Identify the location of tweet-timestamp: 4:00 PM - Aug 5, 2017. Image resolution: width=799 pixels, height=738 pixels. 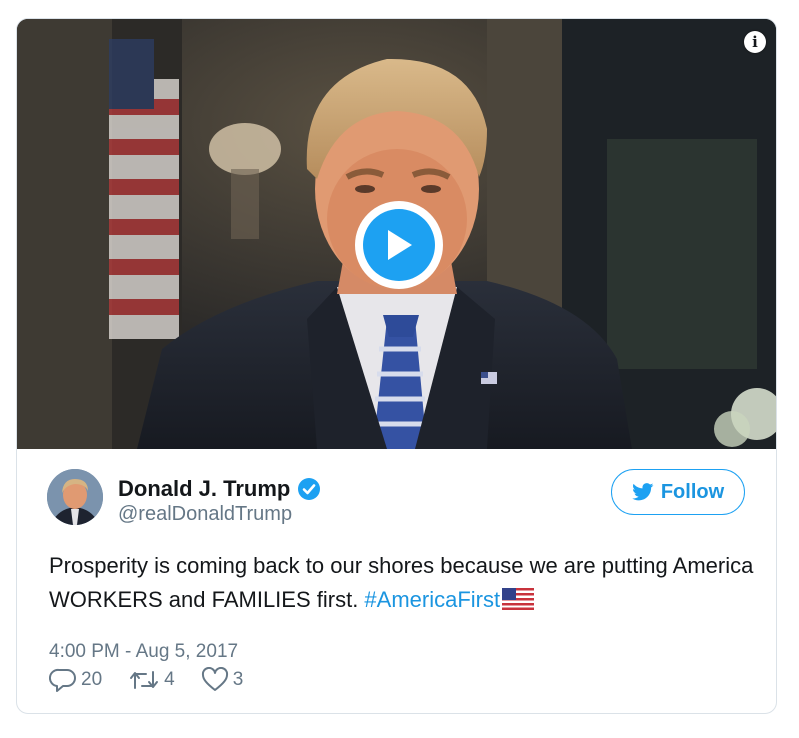
(143, 652).